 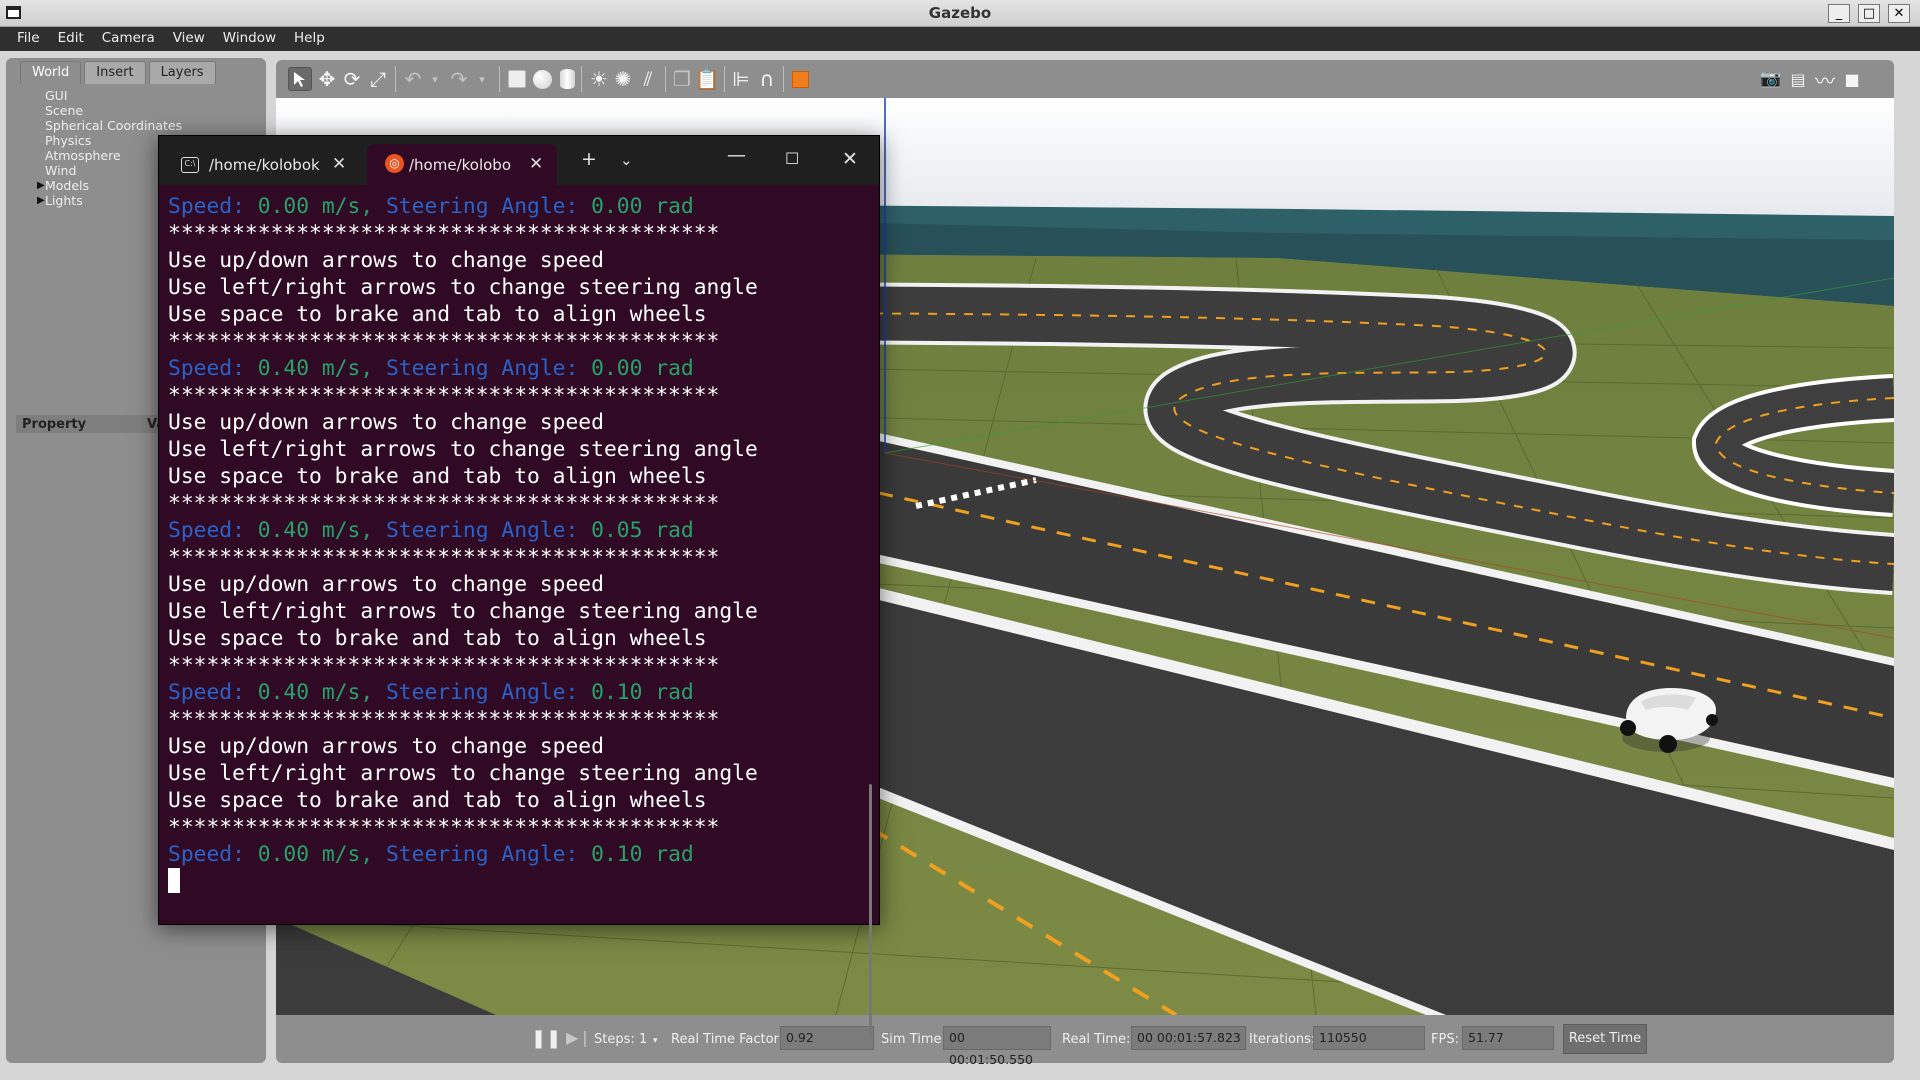 I want to click on terminal-tab-1: C:\ /home/kolobok ✕, so click(x=259, y=164).